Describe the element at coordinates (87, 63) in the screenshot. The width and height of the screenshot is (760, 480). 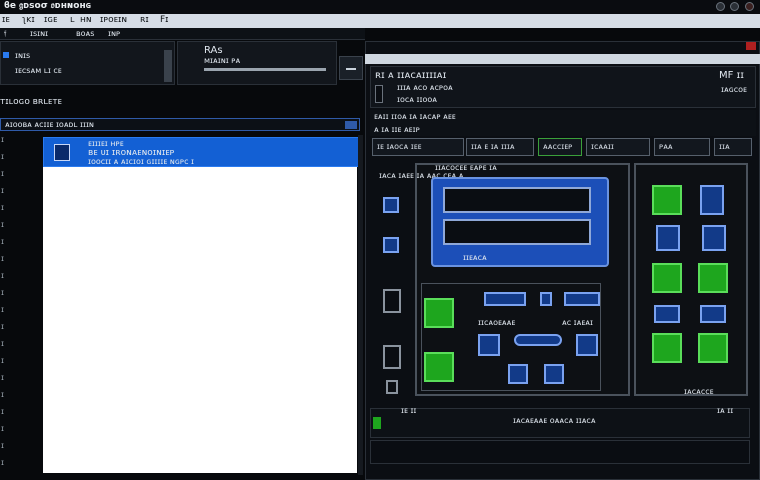
I see `left-info-panel: ɪɴɪꜱ ɪᴇᴄꜱᴀᴍ ʟɪ ᴄᴇ` at that location.